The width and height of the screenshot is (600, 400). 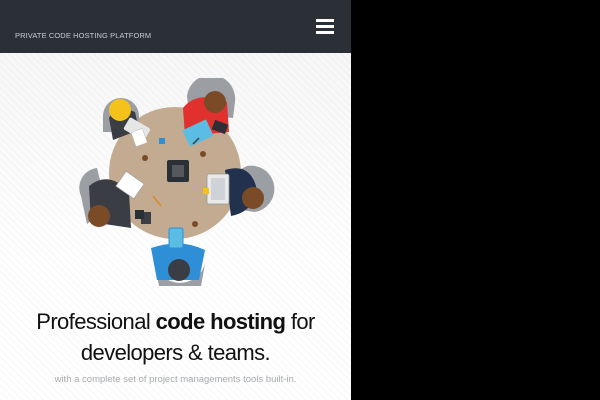 I want to click on headline-bold: code hosting, so click(x=220, y=321).